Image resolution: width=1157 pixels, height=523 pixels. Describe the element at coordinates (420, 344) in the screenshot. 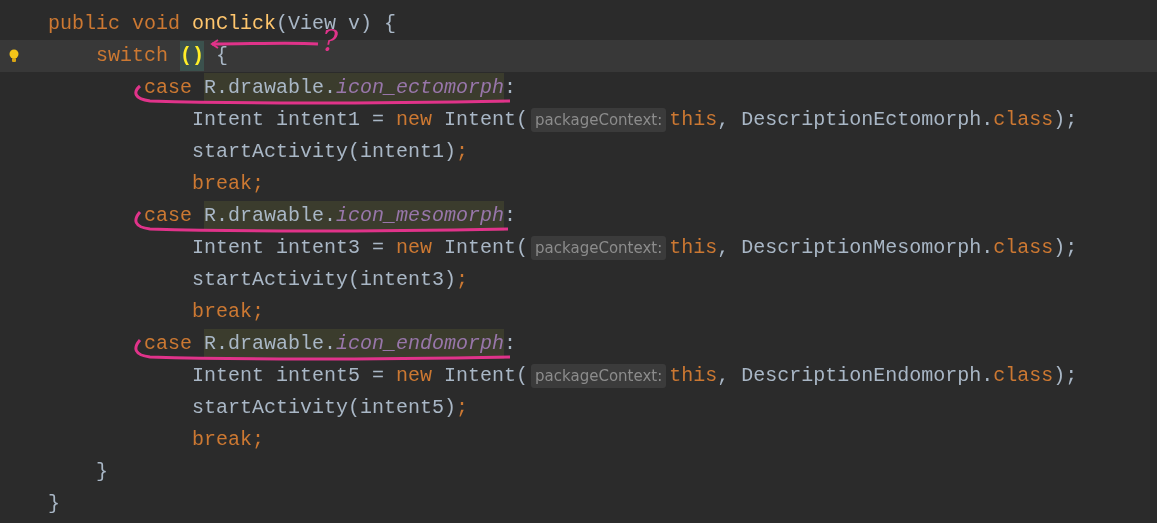

I see `code-token: icon_endomorph` at that location.